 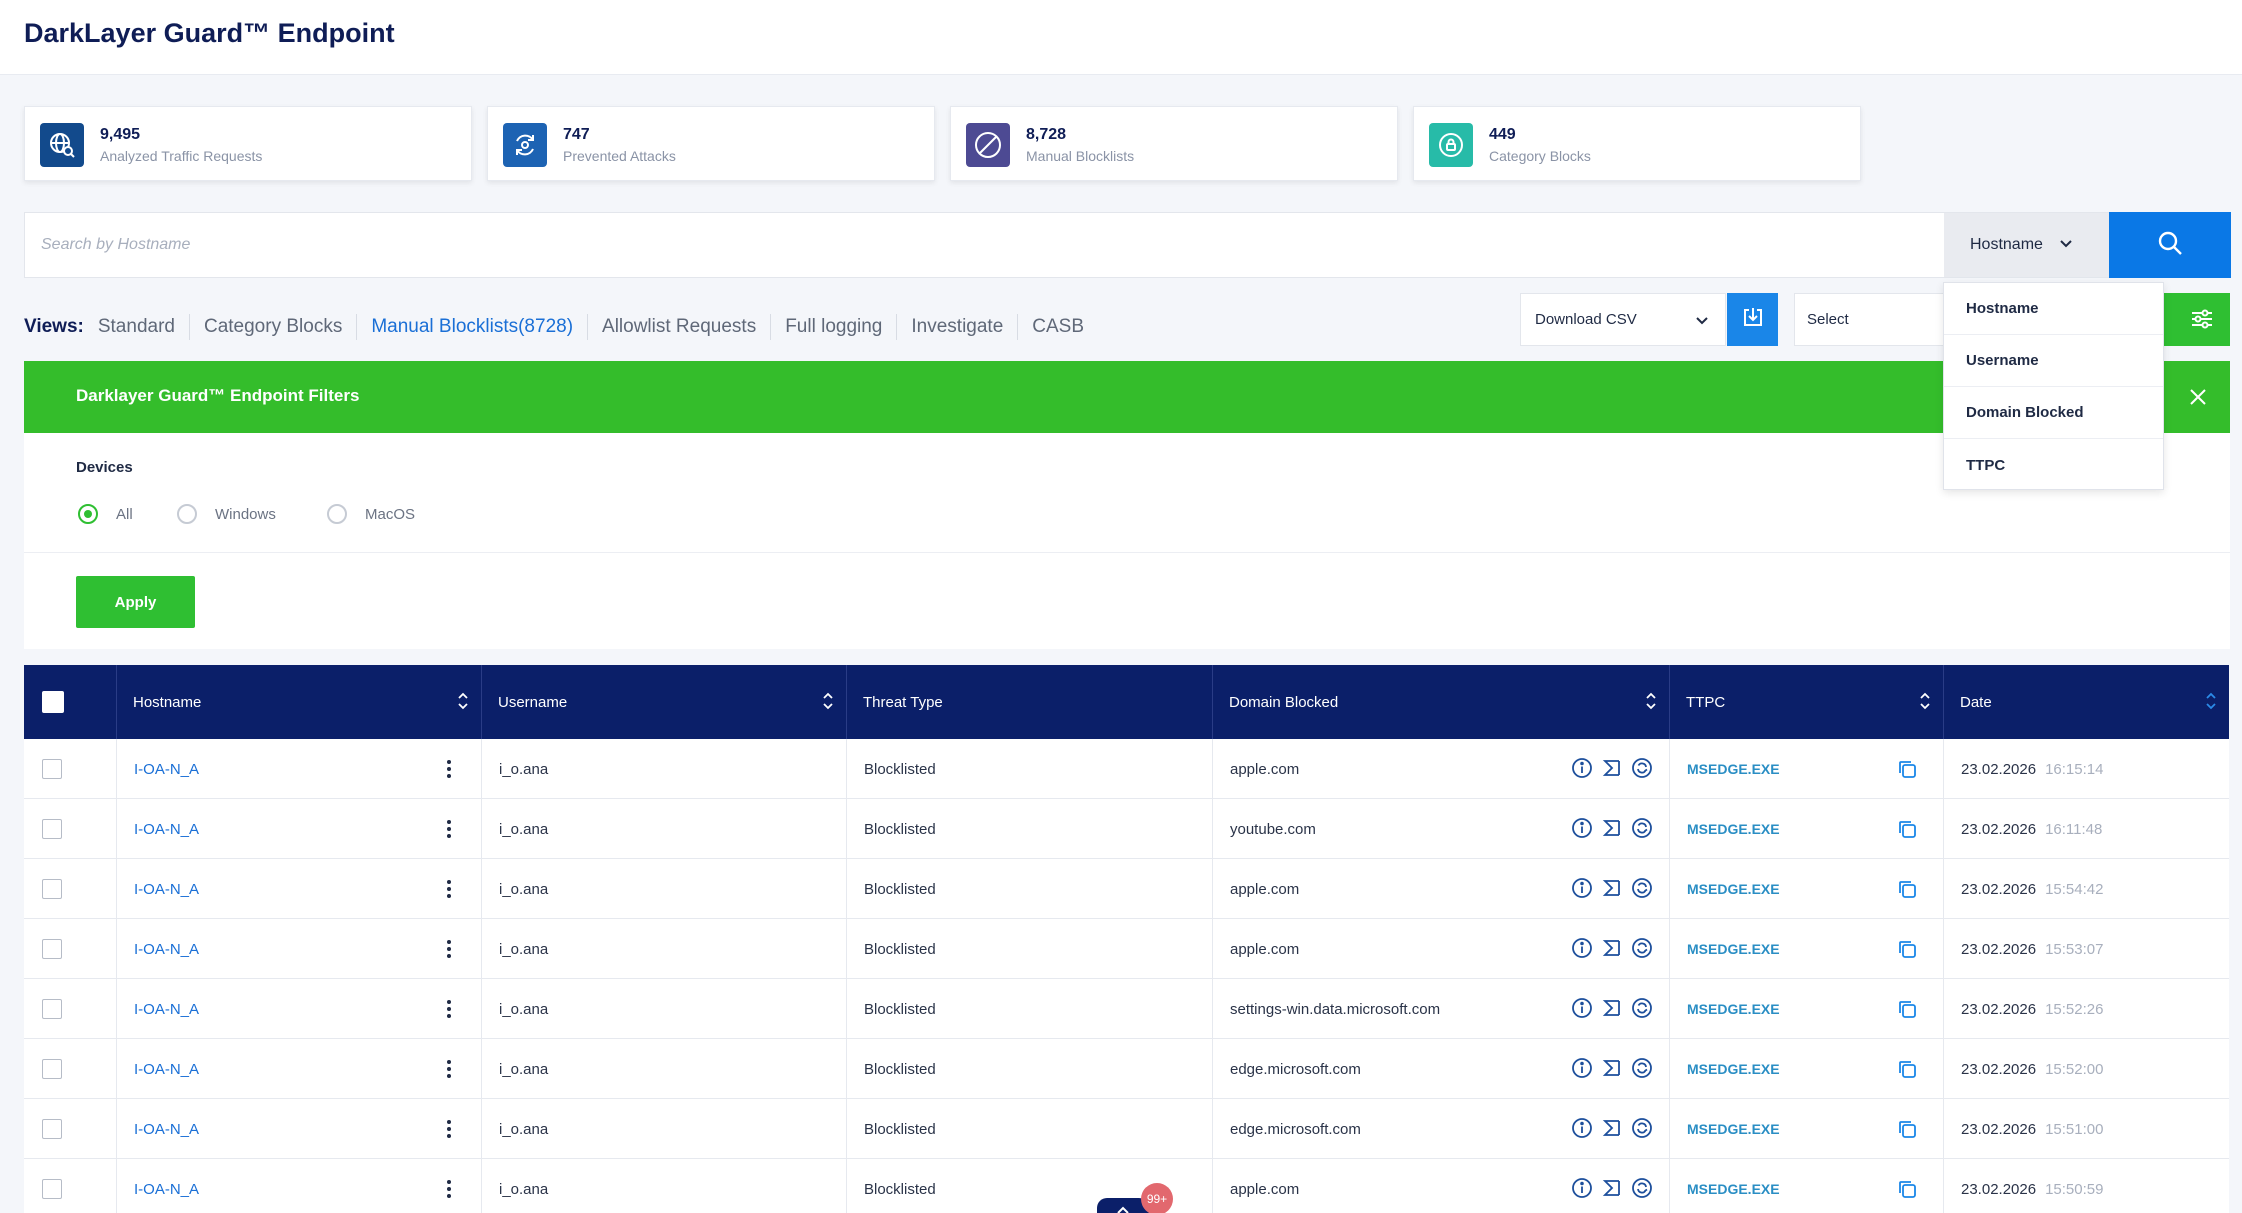 What do you see at coordinates (135, 602) in the screenshot?
I see `apply-button: Apply` at bounding box center [135, 602].